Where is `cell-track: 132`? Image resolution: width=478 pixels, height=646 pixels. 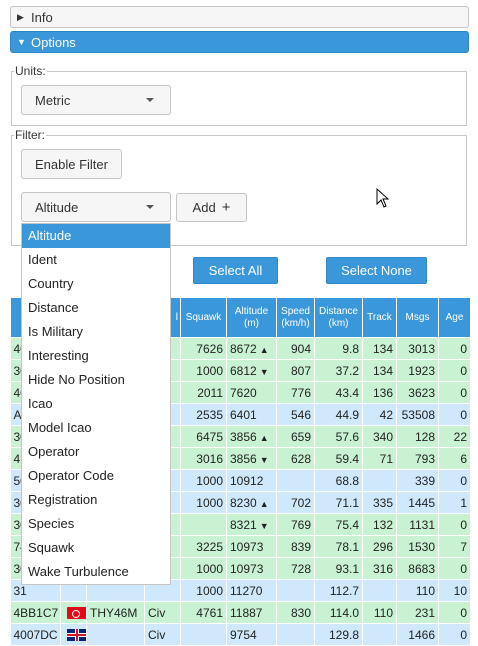
cell-track: 132 is located at coordinates (379, 524).